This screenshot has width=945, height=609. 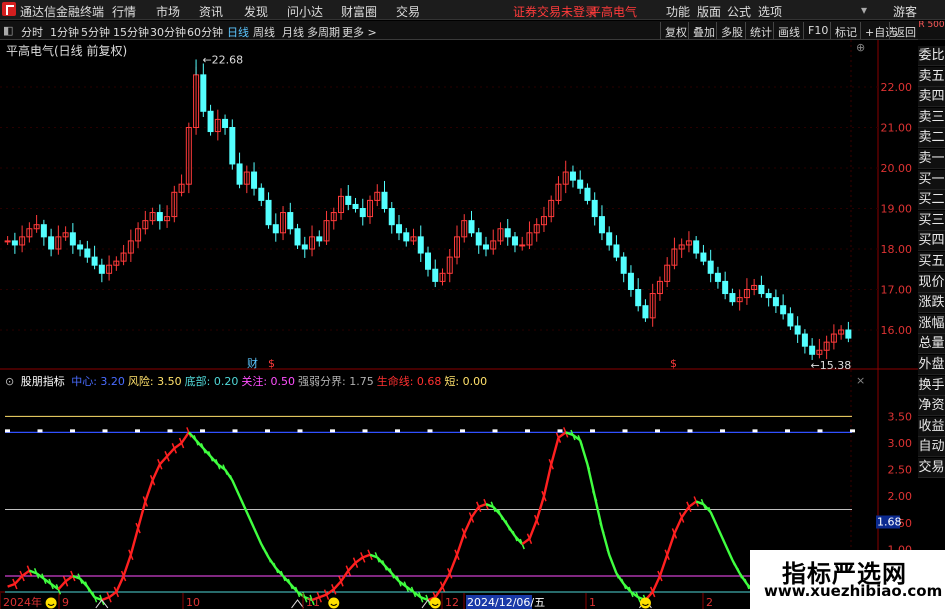 What do you see at coordinates (313, 602) in the screenshot?
I see `xaxis-label-3: 11` at bounding box center [313, 602].